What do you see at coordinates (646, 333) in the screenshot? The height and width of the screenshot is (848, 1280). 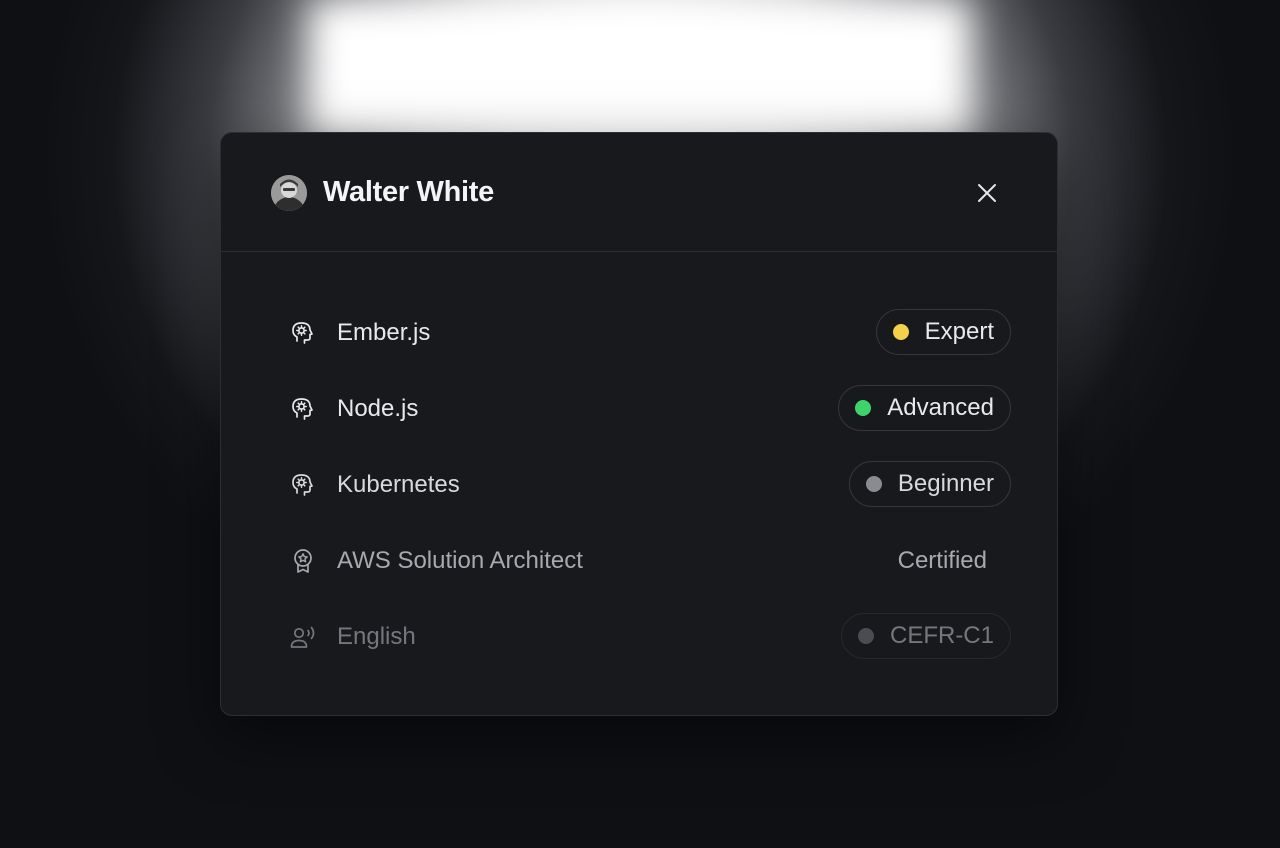 I see `skill-row-emberjs: Ember.js Expert` at bounding box center [646, 333].